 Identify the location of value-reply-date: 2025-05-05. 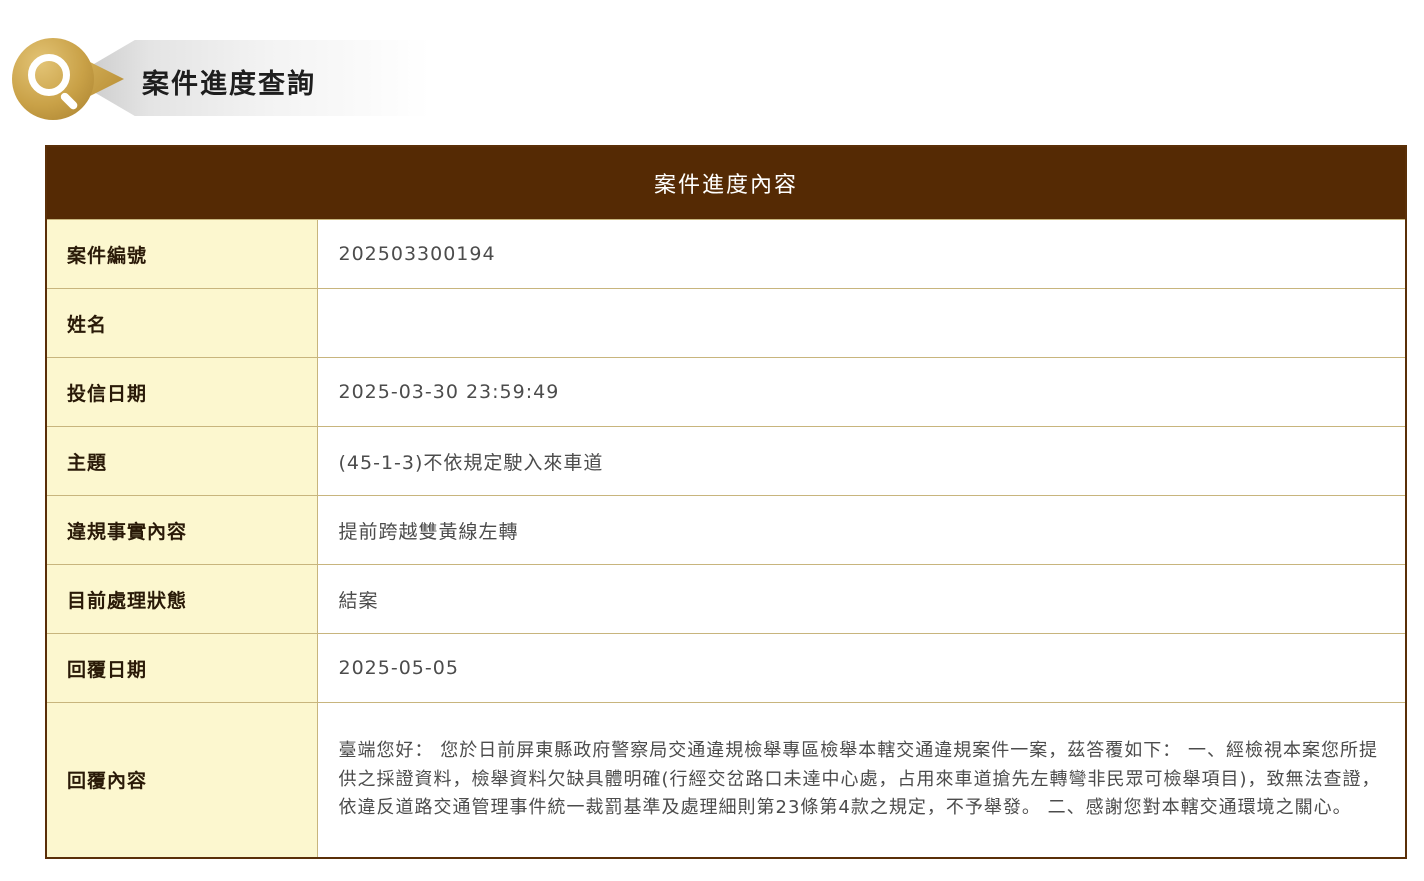
(861, 668).